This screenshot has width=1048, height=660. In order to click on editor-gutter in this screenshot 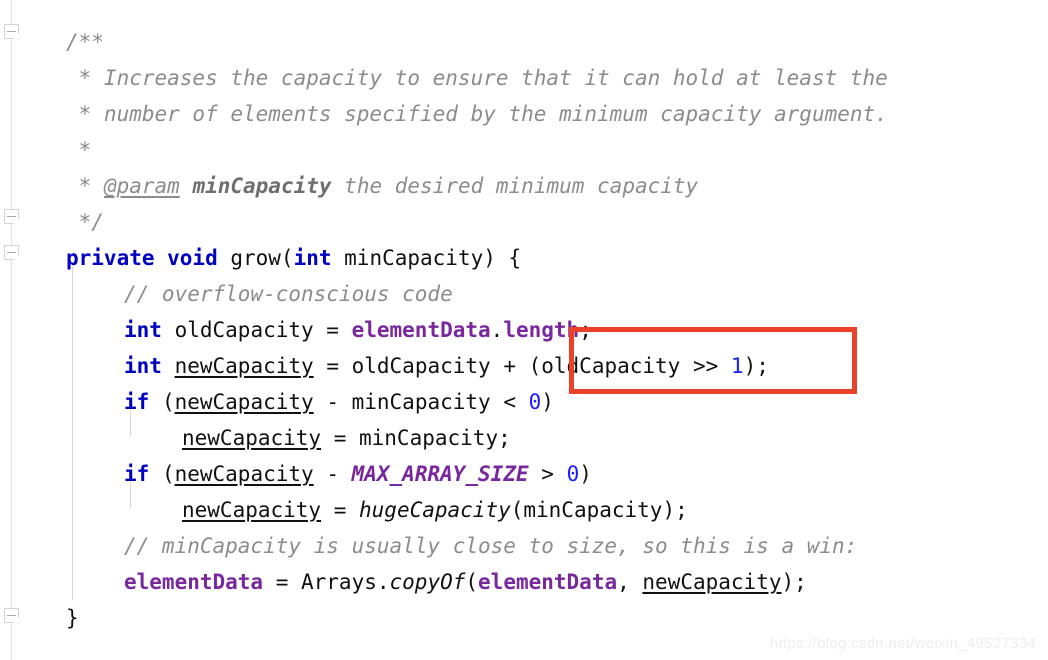, I will do `click(13, 330)`.